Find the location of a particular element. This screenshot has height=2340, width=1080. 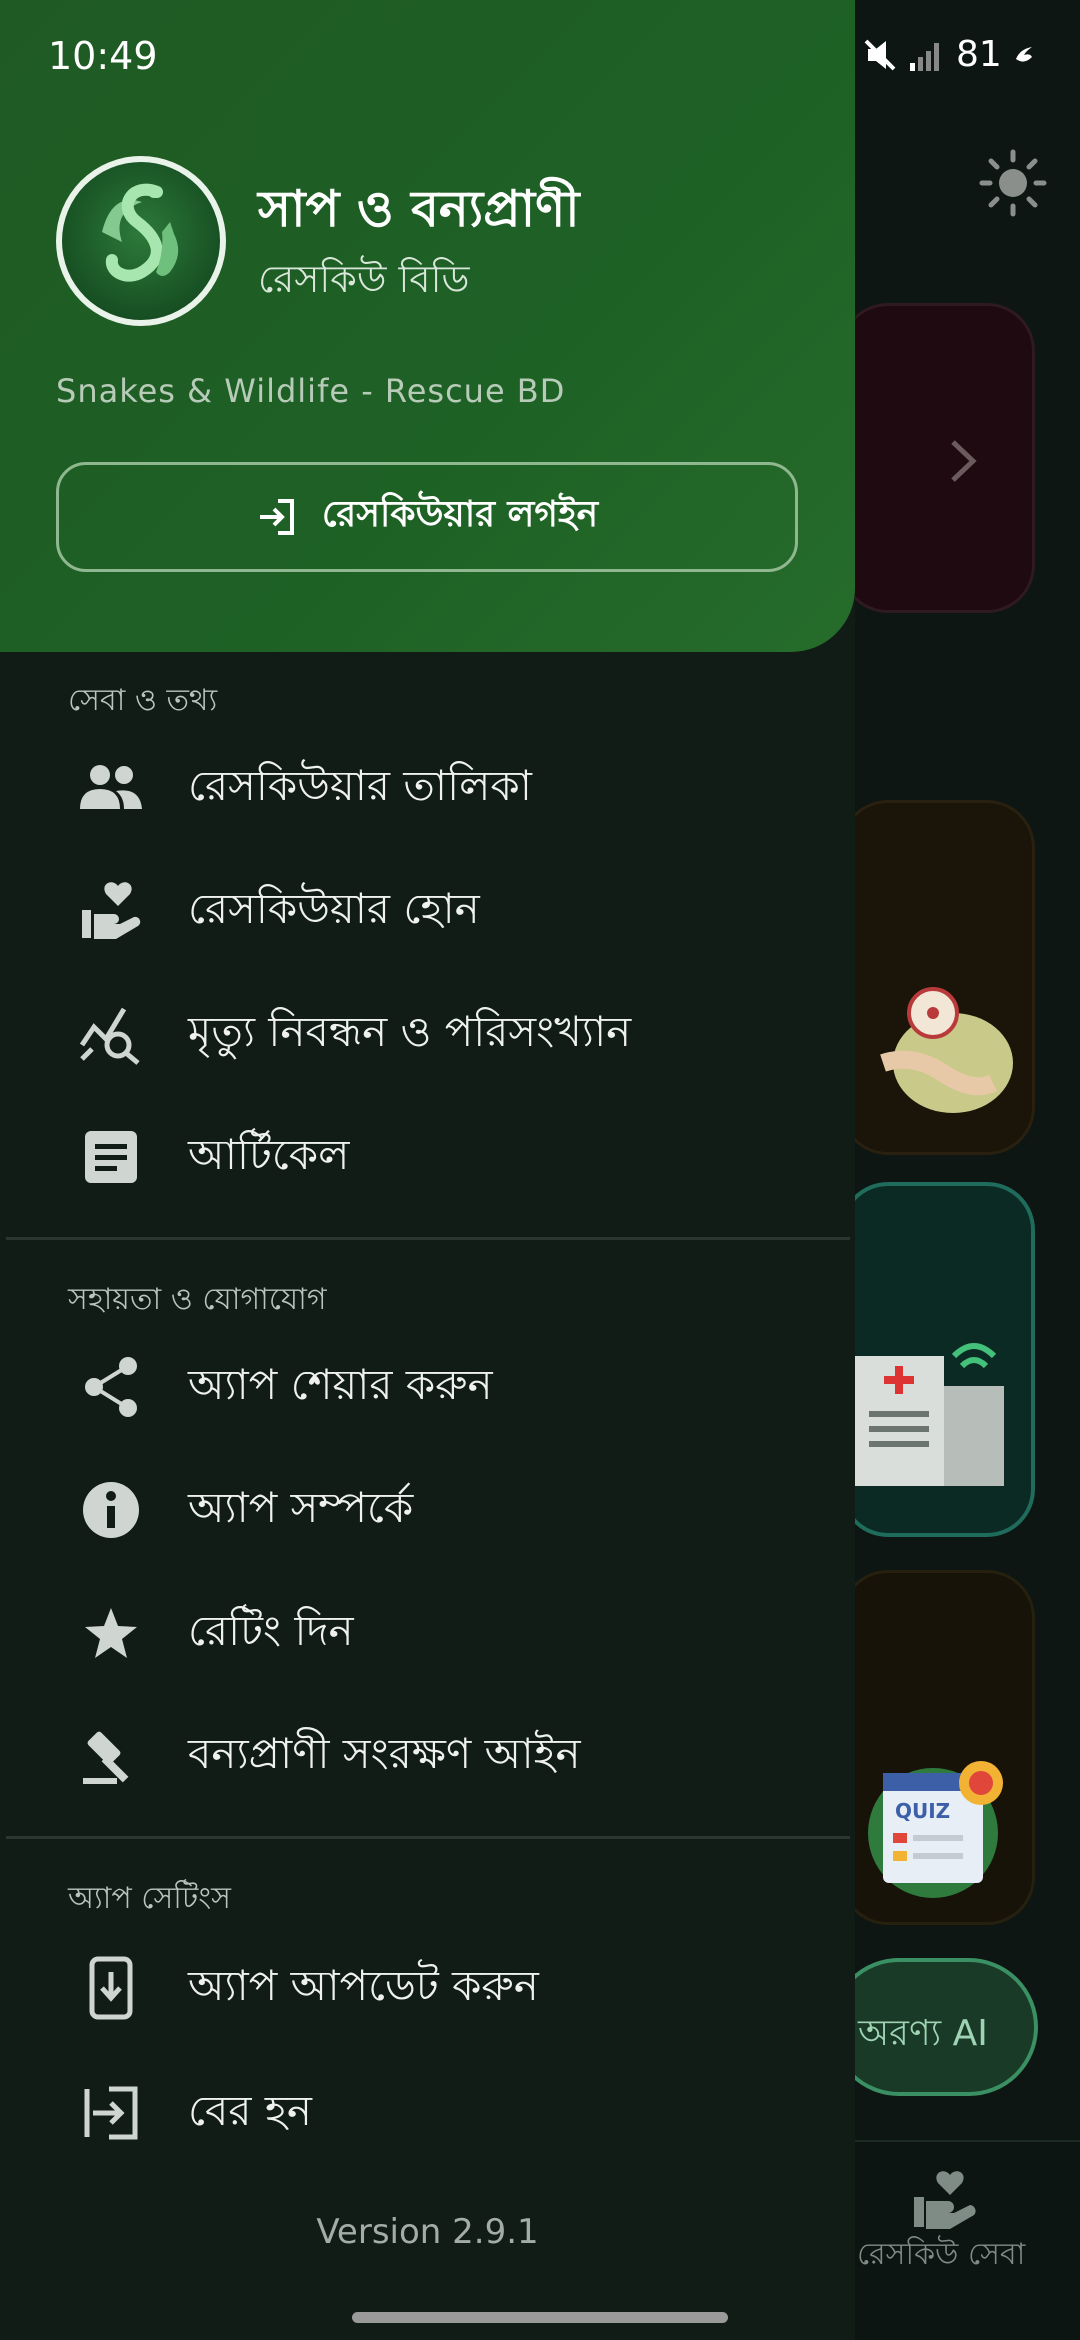

aranya-ai-button: অরণ্য AI is located at coordinates (934, 2027).